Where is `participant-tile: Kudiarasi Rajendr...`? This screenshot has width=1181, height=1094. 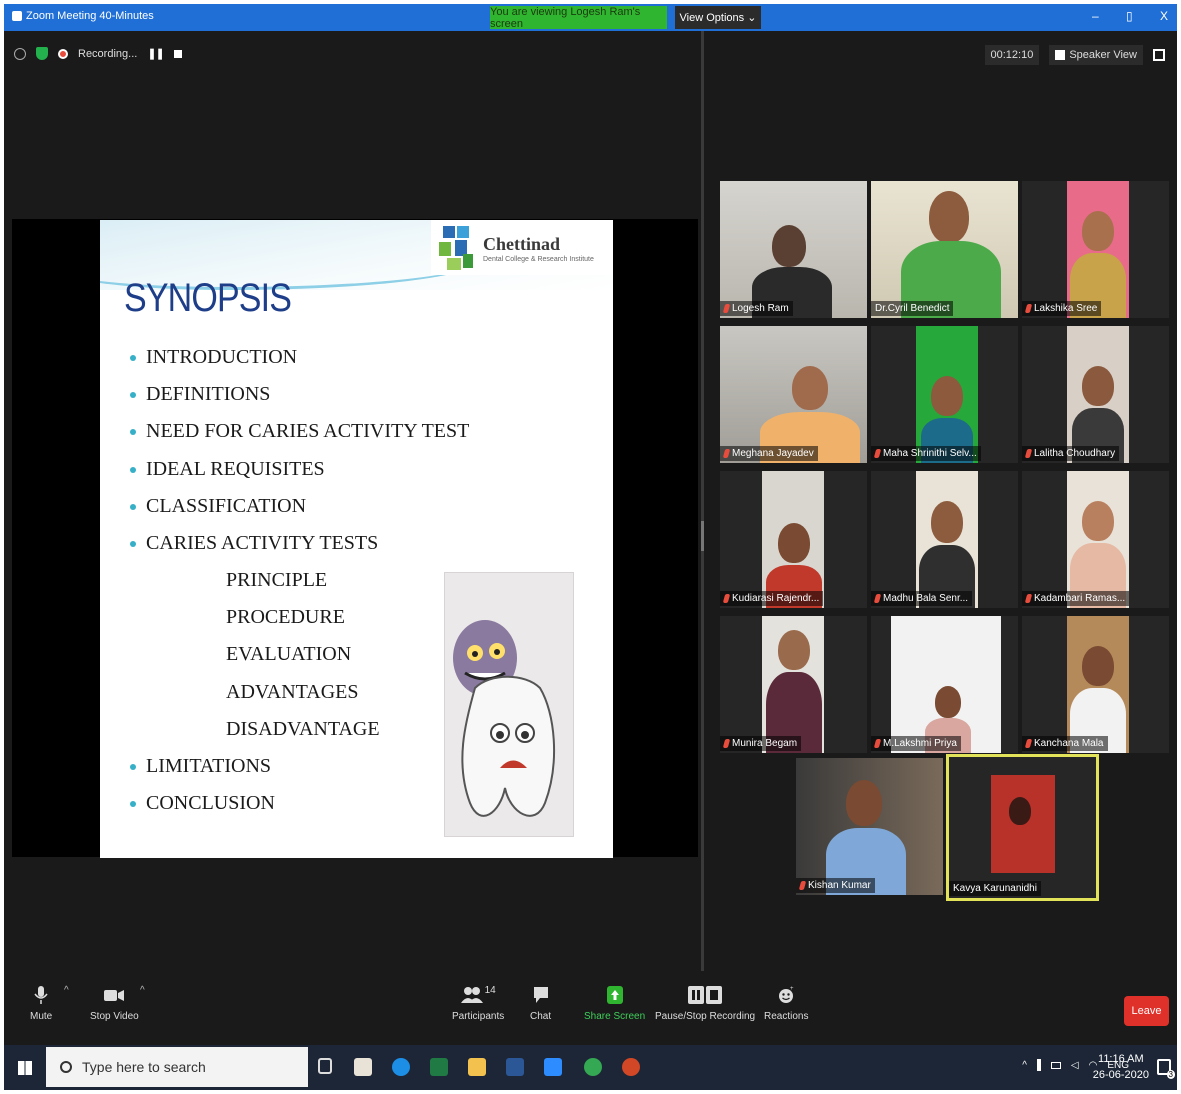 participant-tile: Kudiarasi Rajendr... is located at coordinates (793, 539).